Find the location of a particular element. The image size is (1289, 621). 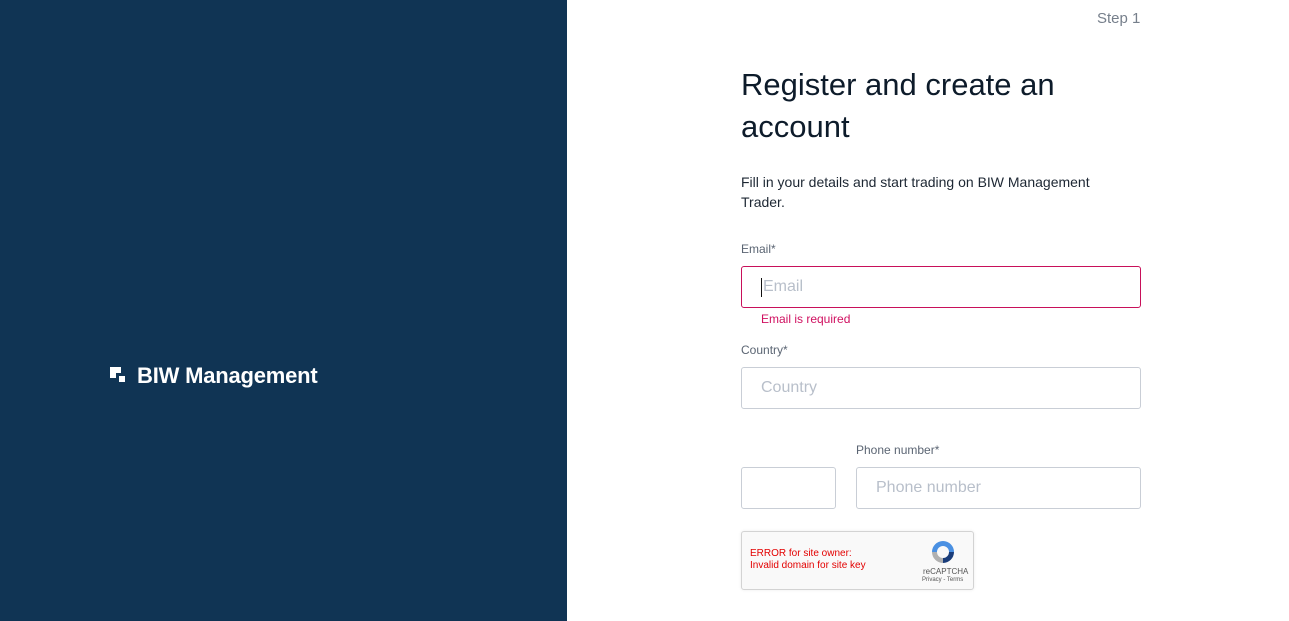

country-field: Country is located at coordinates (941, 388).